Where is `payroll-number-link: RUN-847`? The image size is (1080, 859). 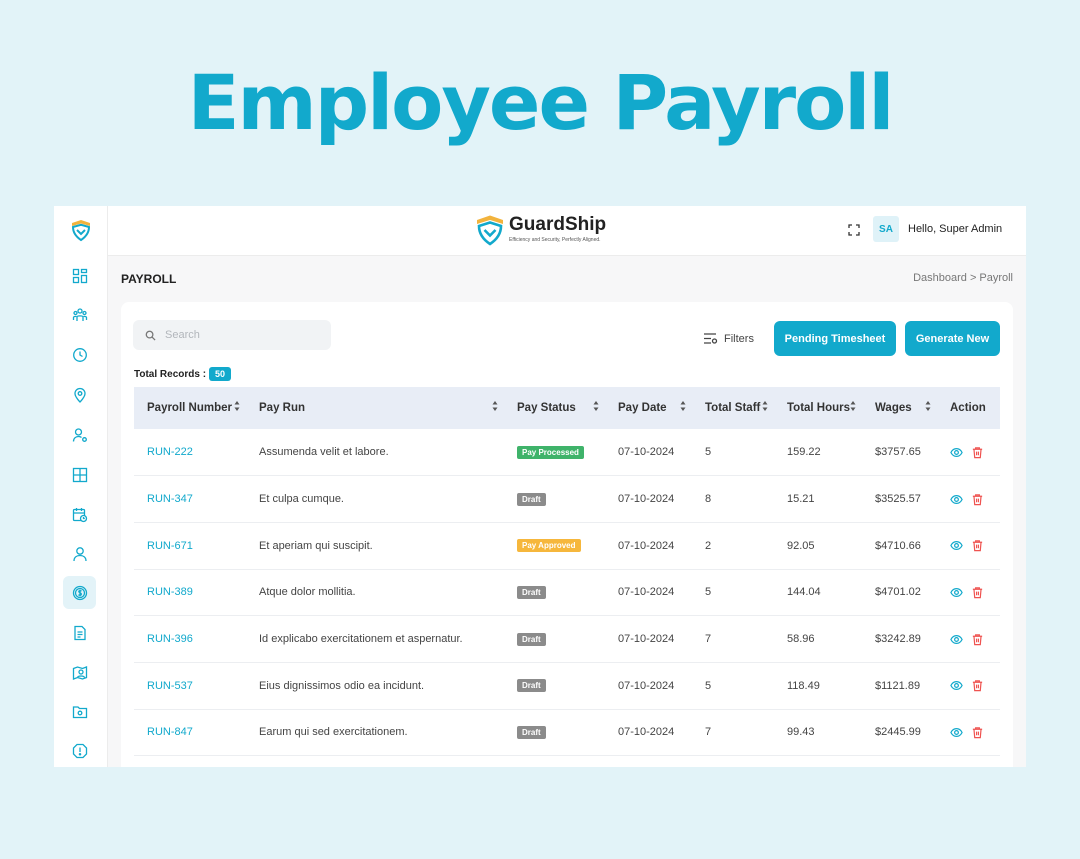 payroll-number-link: RUN-847 is located at coordinates (190, 732).